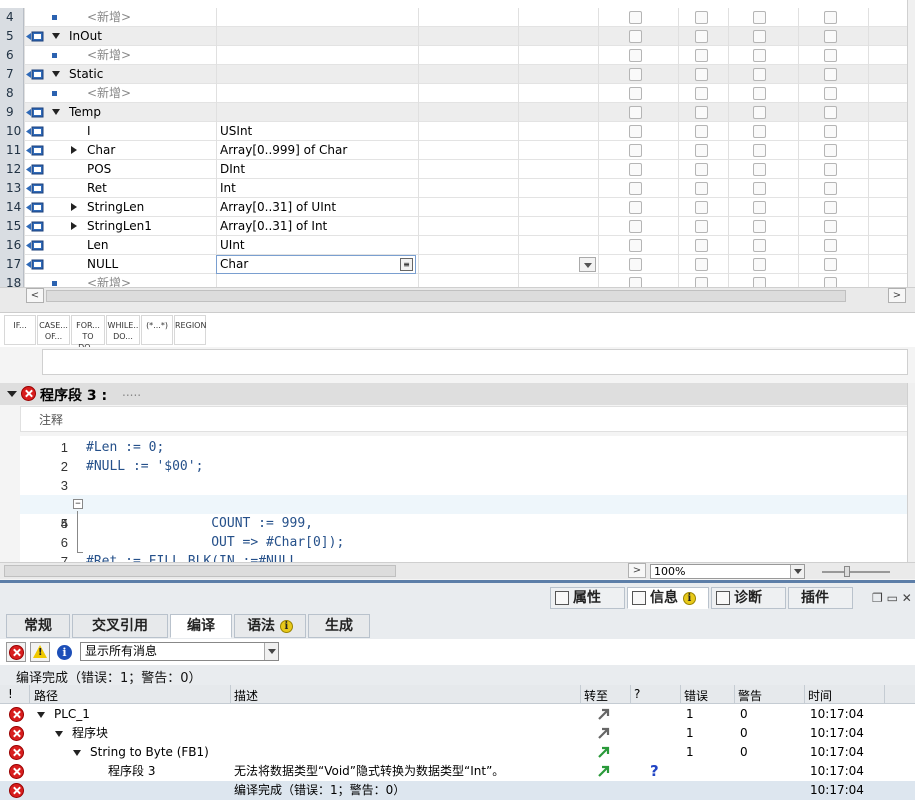 This screenshot has height=803, width=915. What do you see at coordinates (201, 626) in the screenshot?
I see `subtab-compile: 编译` at bounding box center [201, 626].